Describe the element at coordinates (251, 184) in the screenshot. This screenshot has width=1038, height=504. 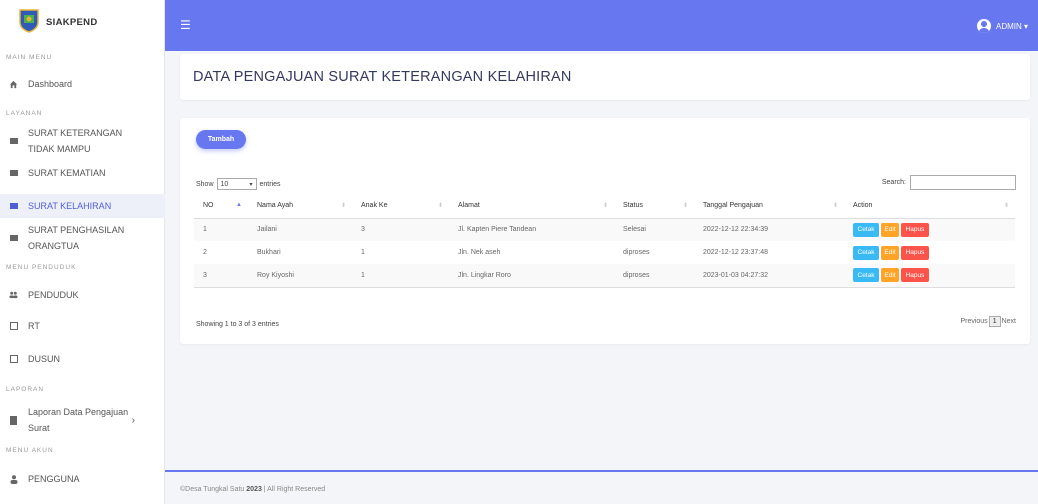
I see `chevron-down-icon: ▾` at that location.